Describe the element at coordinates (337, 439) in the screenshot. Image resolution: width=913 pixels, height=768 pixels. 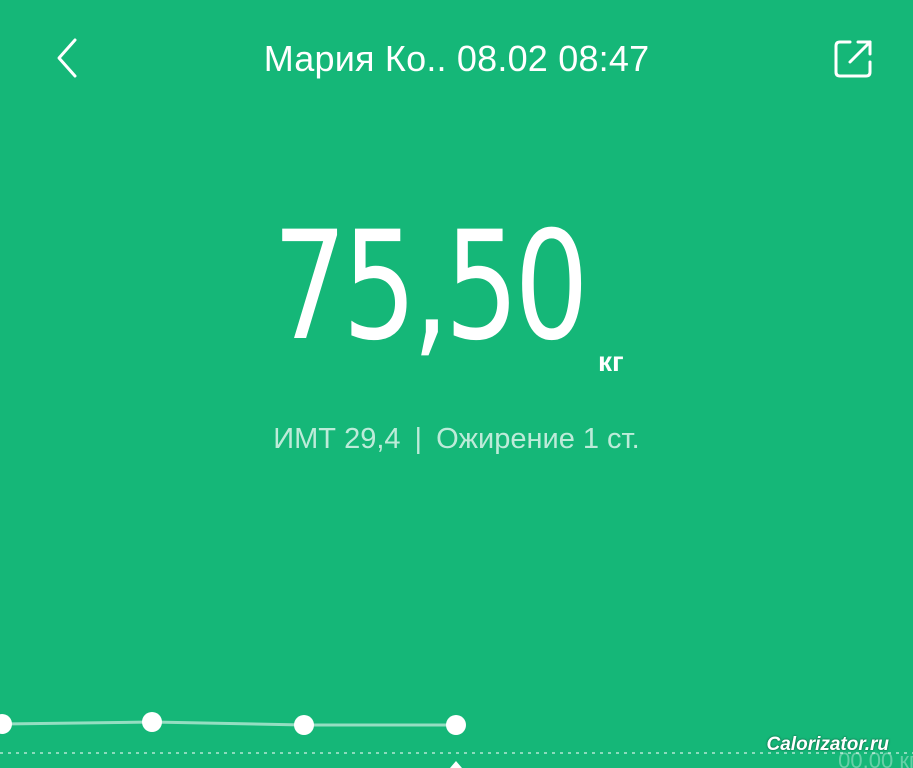
I see `bmi-label: ИМТ 29,4` at that location.